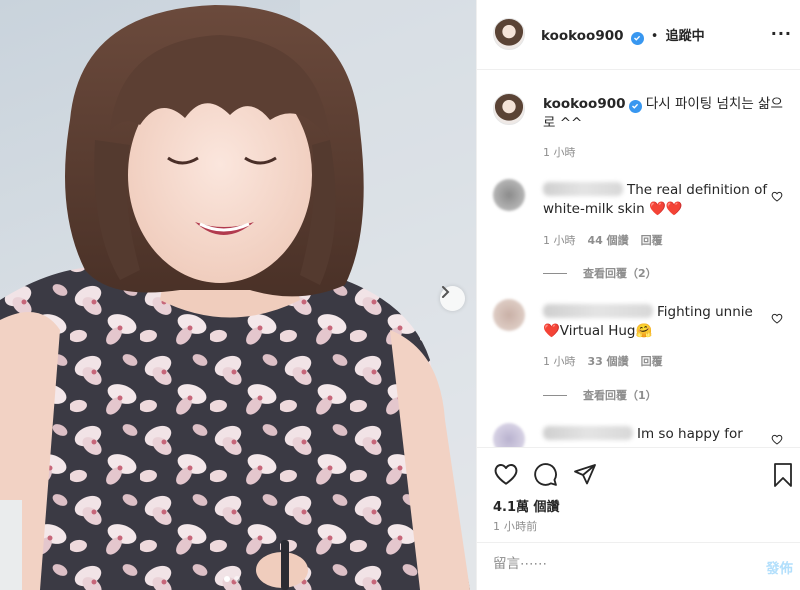  I want to click on caption: kookoo900 다시 파이팅 넘치는 삶으로 ^^, so click(668, 114).